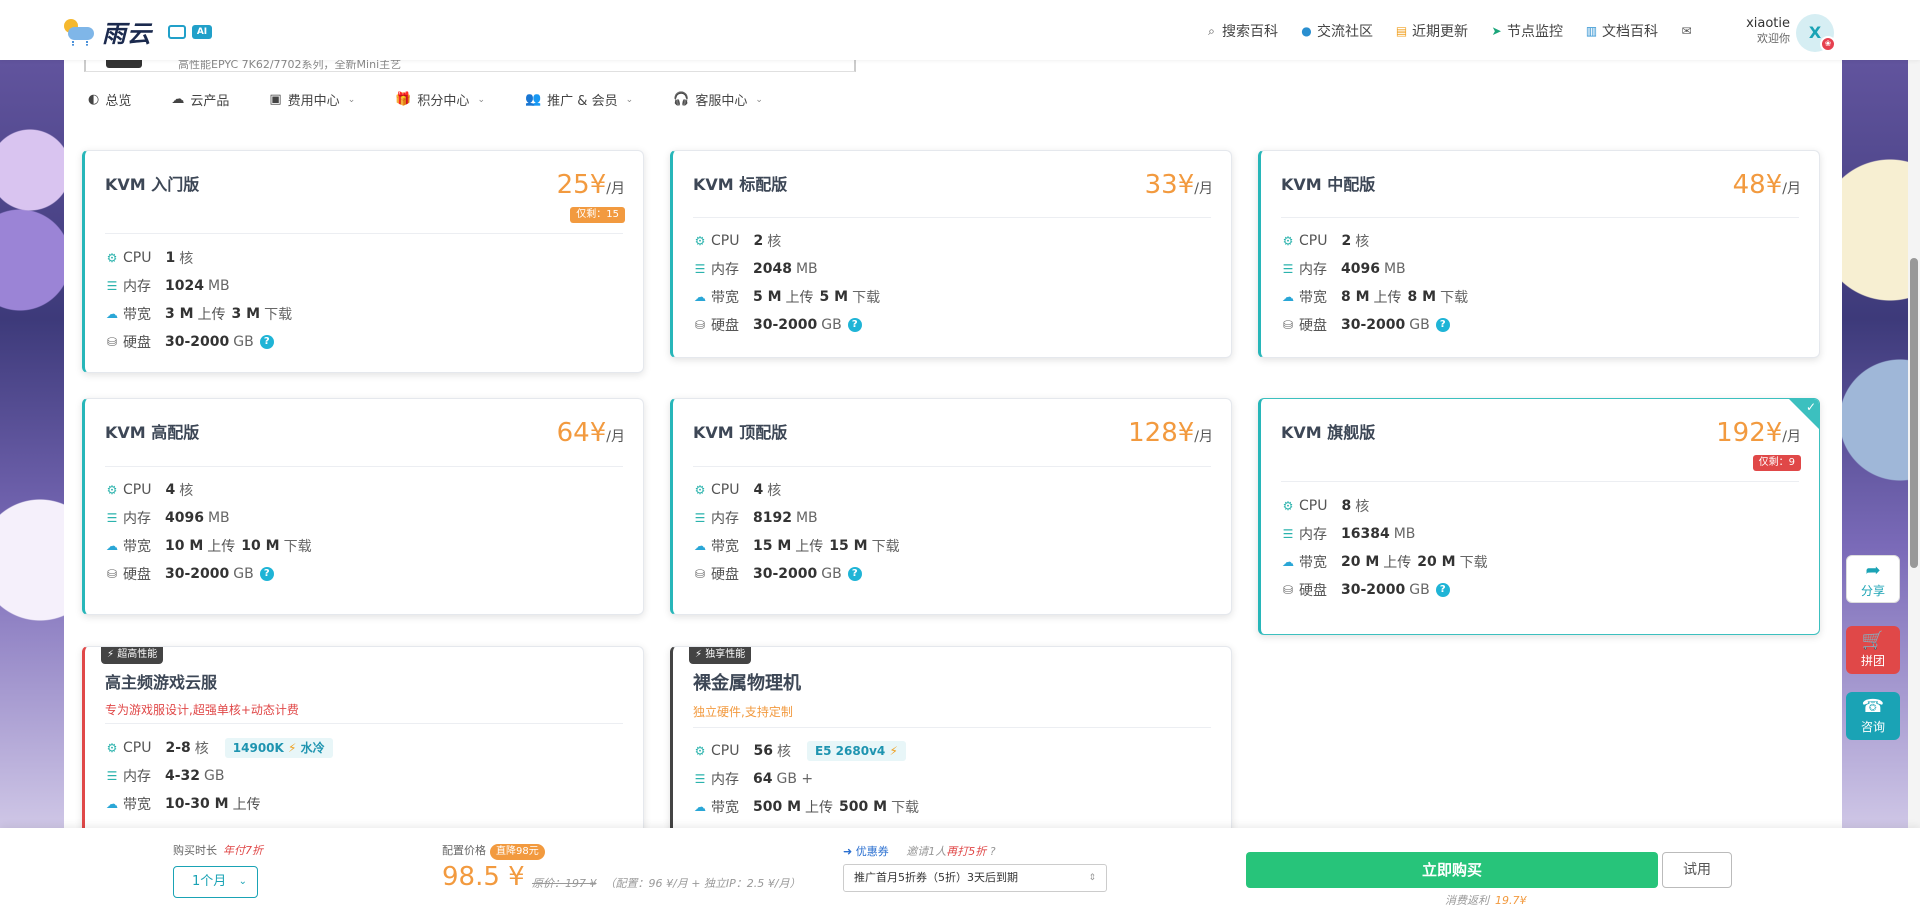 The height and width of the screenshot is (911, 1920). What do you see at coordinates (1873, 579) in the screenshot?
I see `share-button: ➦ 分享` at bounding box center [1873, 579].